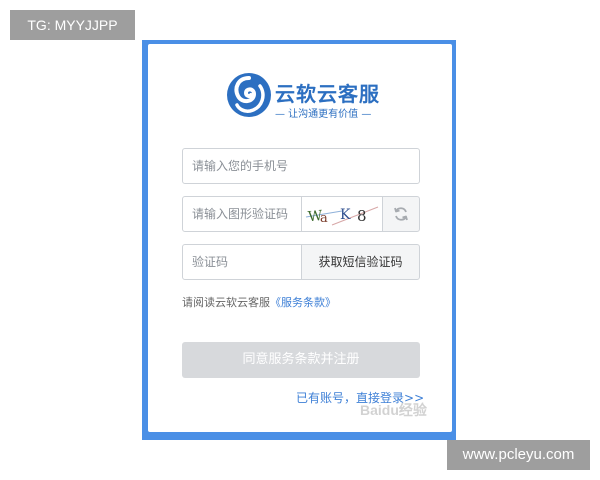  I want to click on sms-code-field-wrapper, so click(242, 262).